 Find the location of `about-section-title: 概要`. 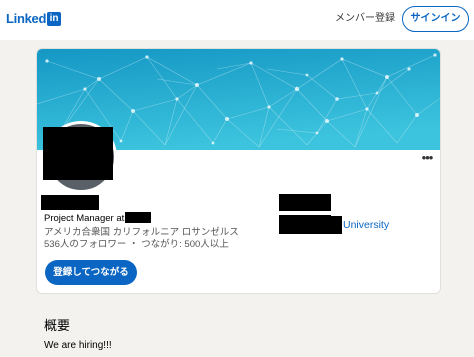

about-section-title: 概要 is located at coordinates (57, 325).